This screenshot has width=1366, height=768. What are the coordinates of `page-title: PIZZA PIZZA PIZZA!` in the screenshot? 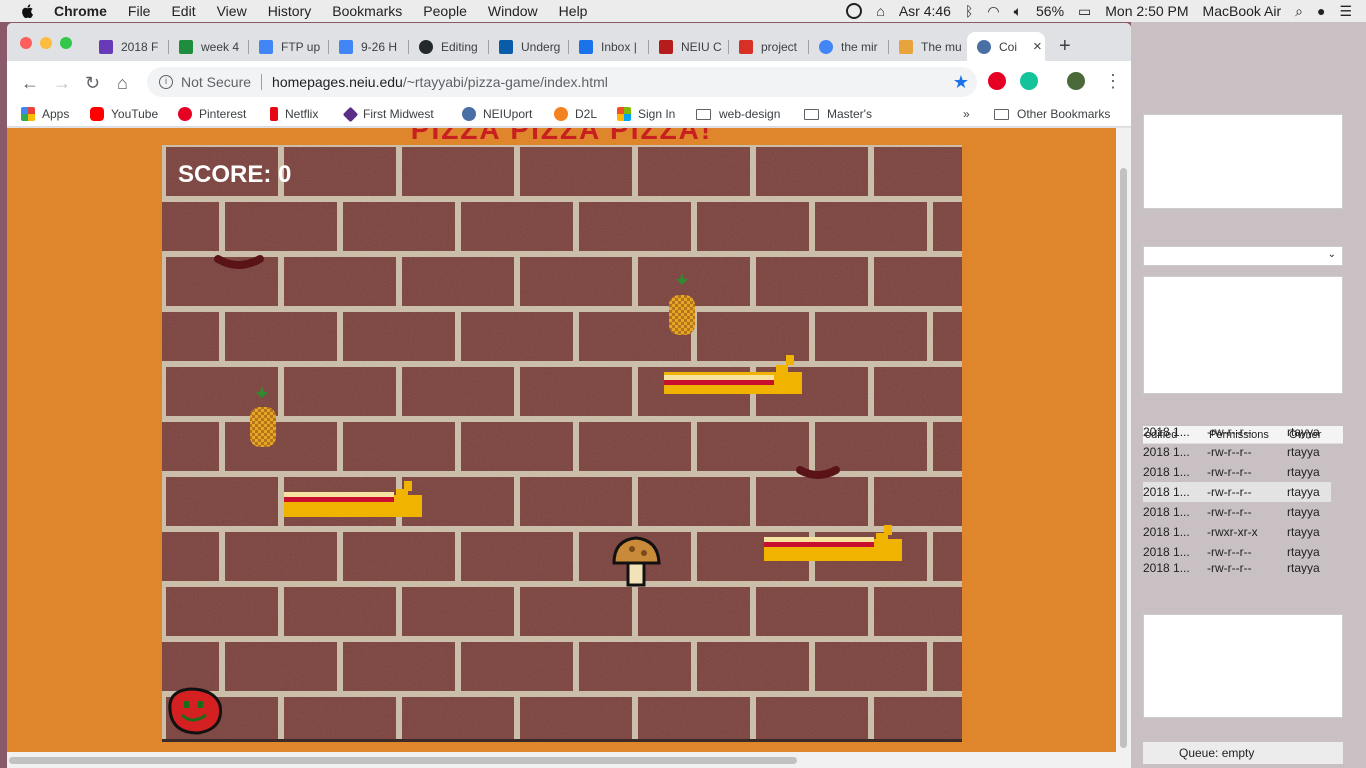 It's located at (561, 136).